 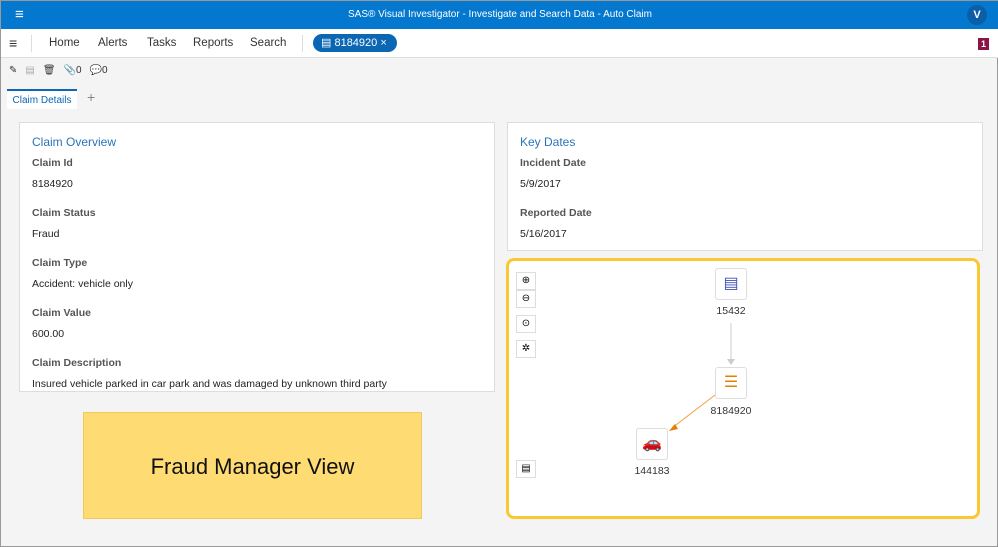 What do you see at coordinates (383, 43) in the screenshot?
I see `close-icon: ×` at bounding box center [383, 43].